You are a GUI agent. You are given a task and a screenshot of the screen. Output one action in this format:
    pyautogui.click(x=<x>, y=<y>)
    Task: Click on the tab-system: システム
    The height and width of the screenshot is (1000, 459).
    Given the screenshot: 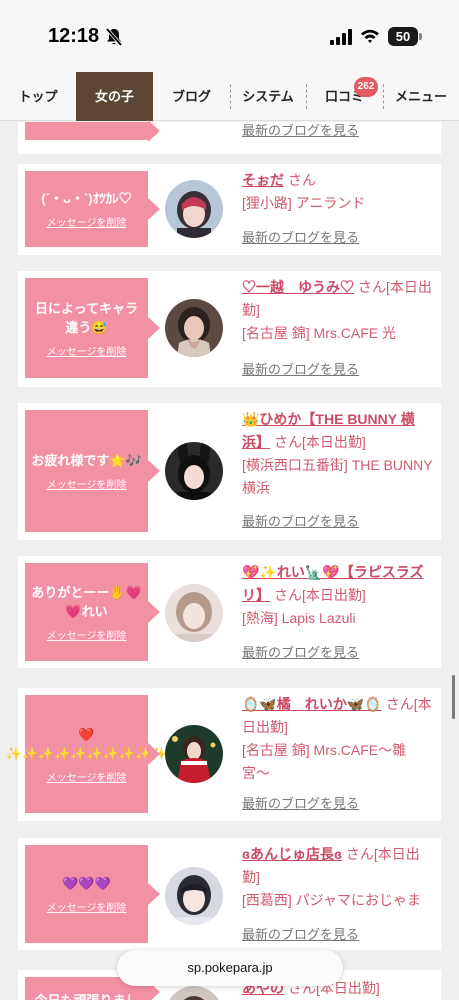 What is the action you would take?
    pyautogui.click(x=268, y=96)
    